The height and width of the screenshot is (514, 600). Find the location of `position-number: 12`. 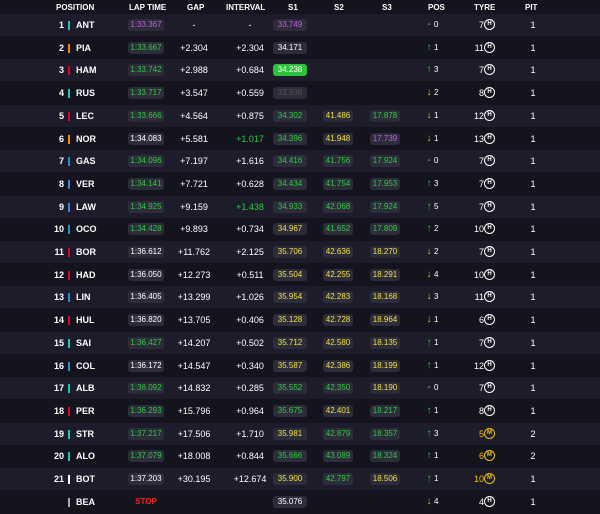

position-number: 12 is located at coordinates (58, 274).